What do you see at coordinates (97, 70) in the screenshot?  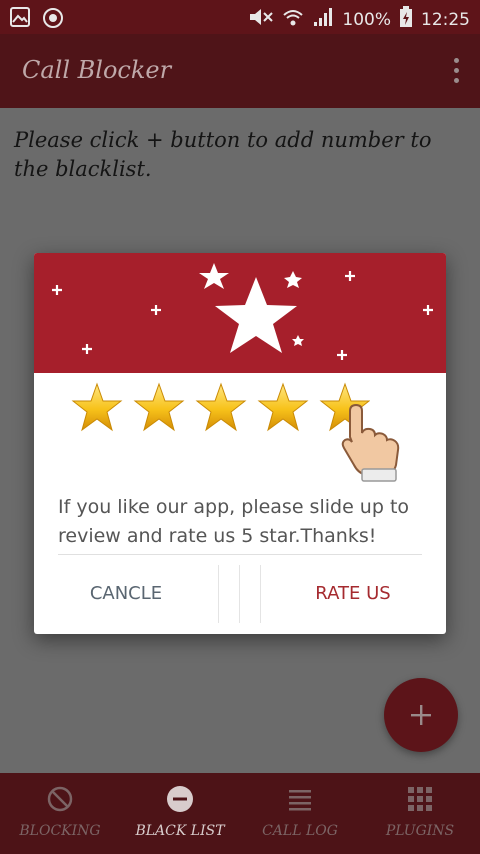 I see `app-title: Call Blocker` at bounding box center [97, 70].